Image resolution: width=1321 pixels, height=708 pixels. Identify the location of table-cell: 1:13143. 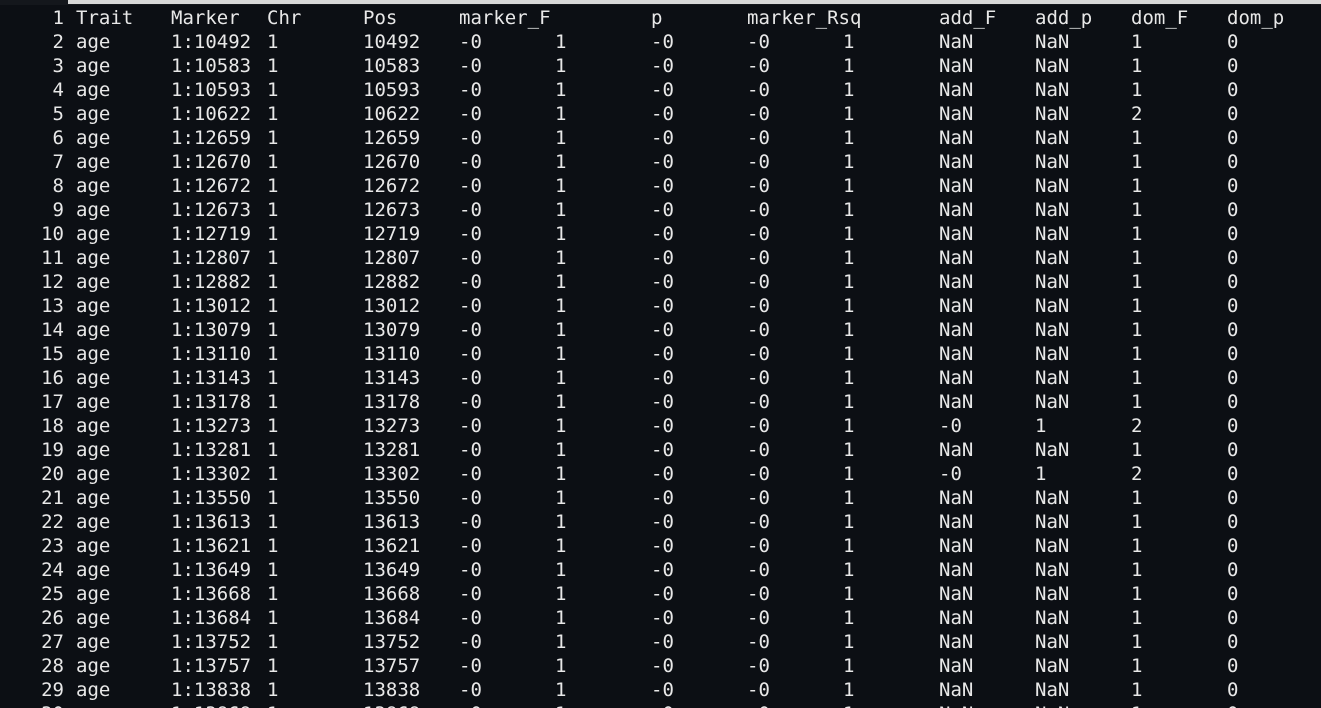
(211, 378).